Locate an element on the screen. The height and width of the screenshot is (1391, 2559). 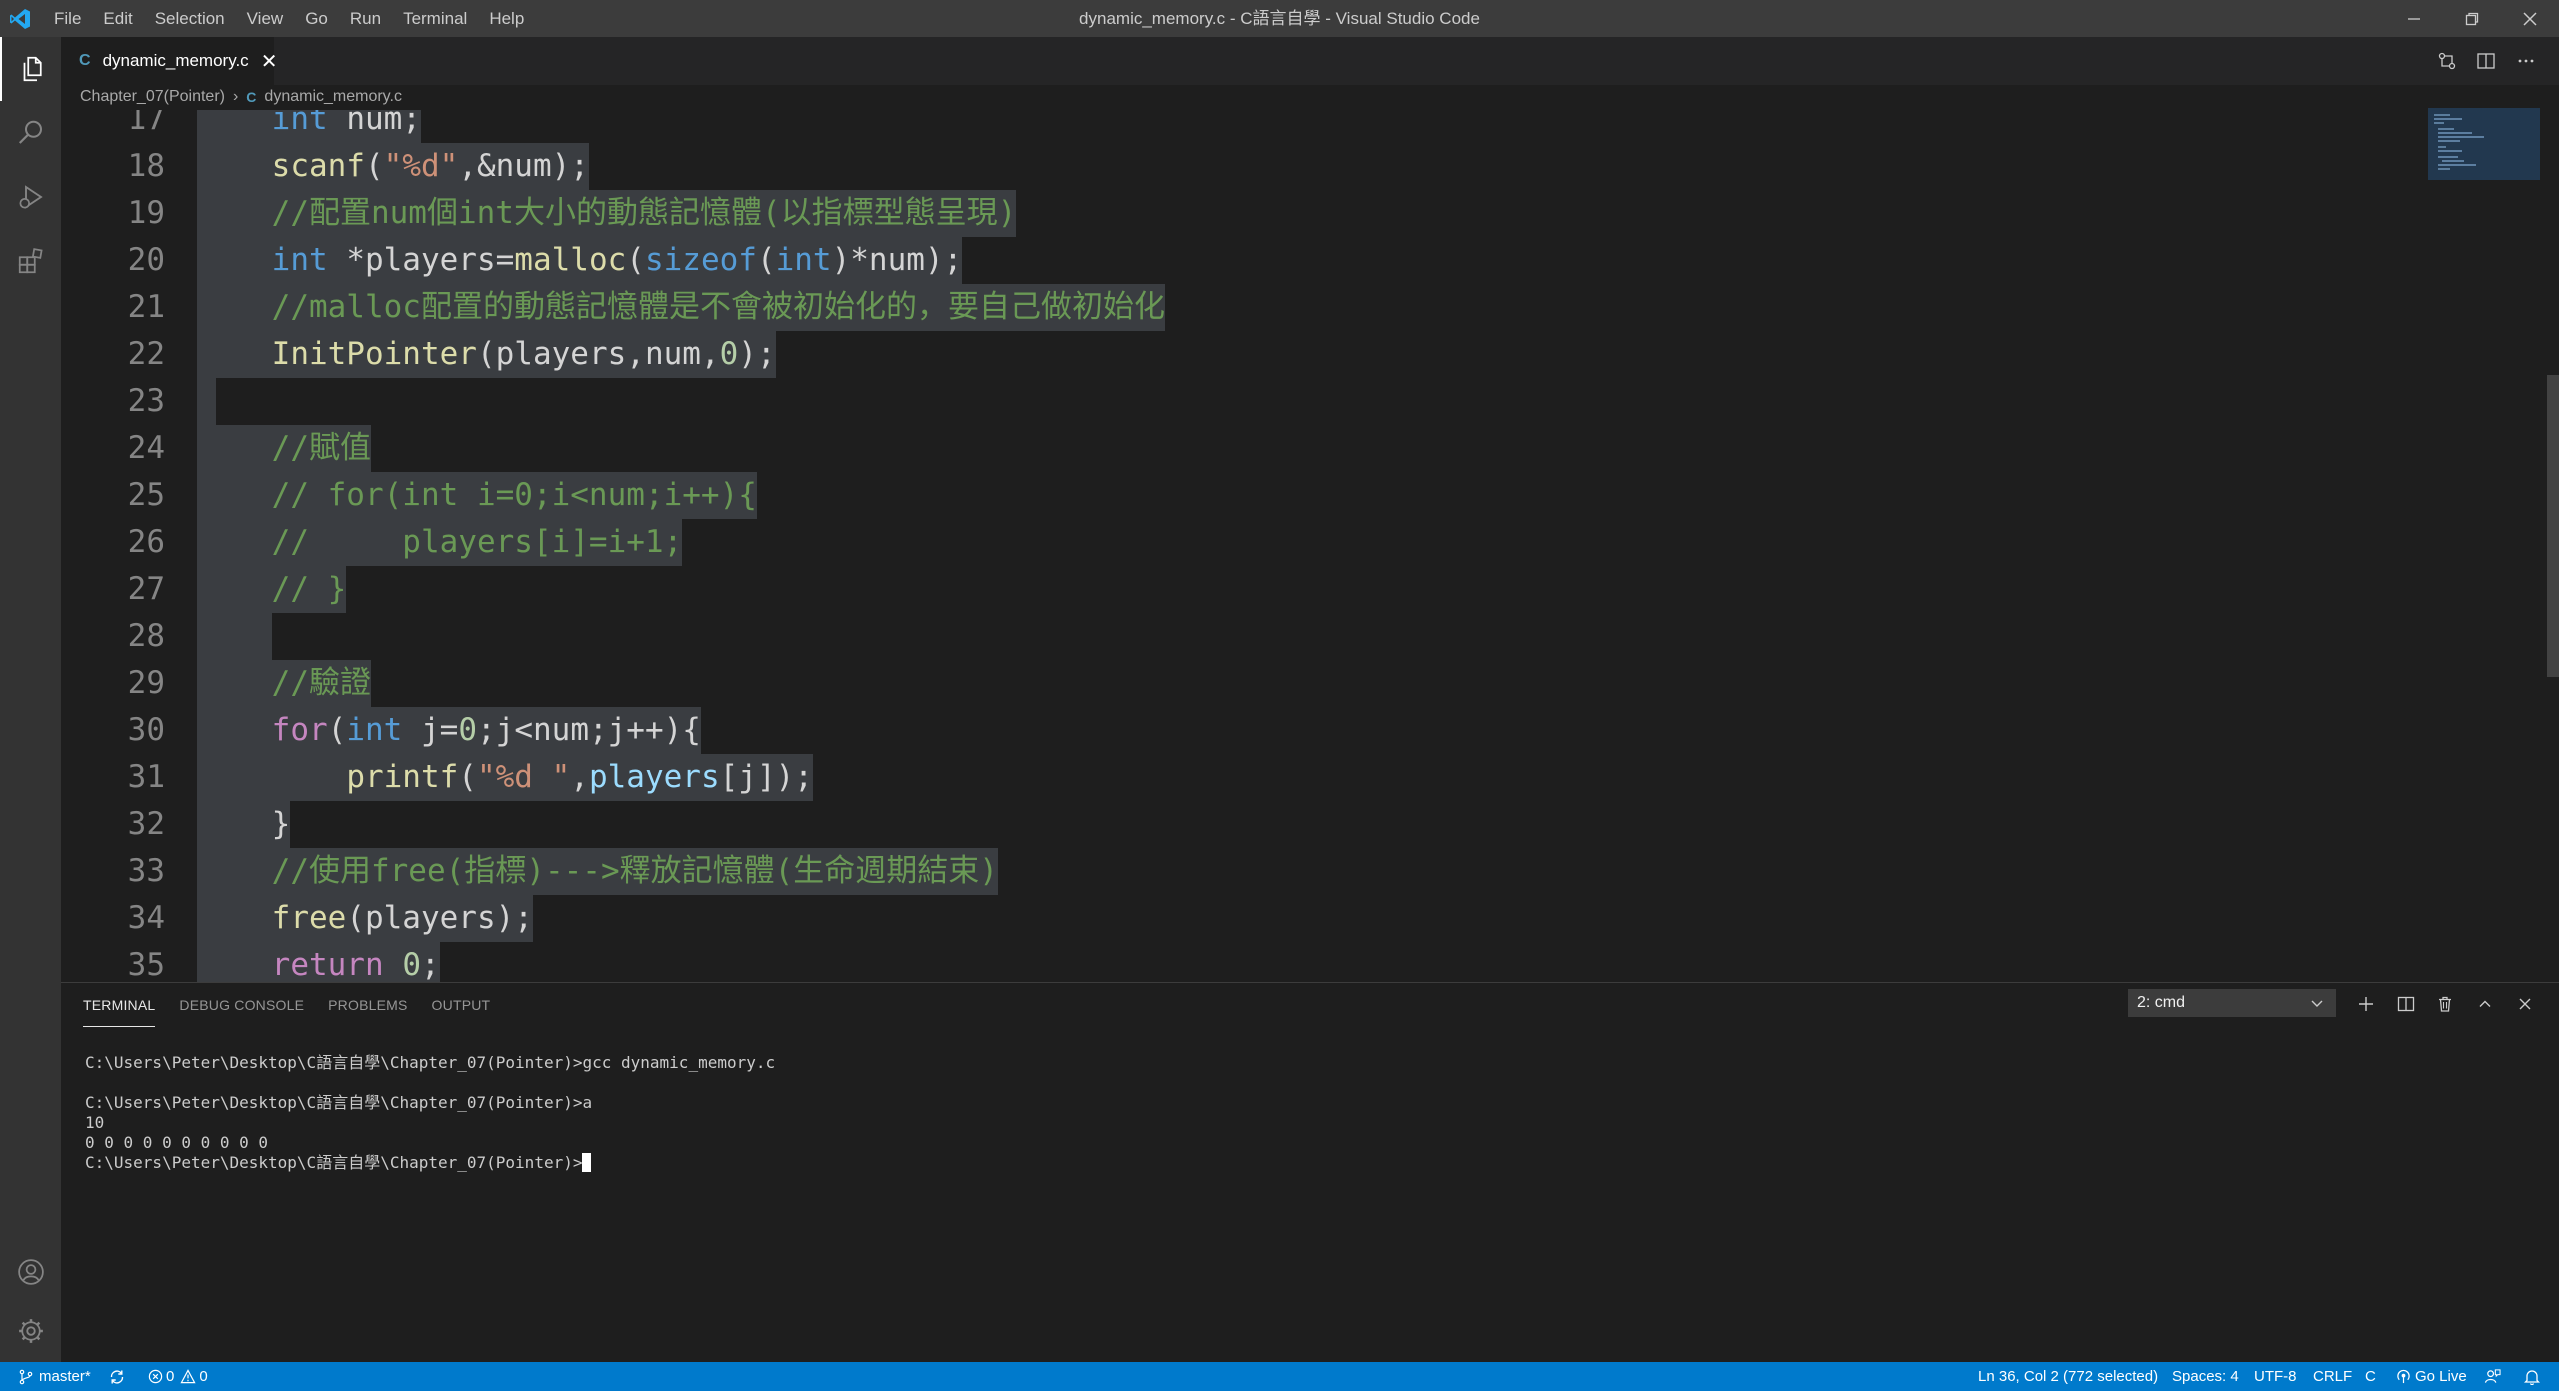
split-terminal-button is located at coordinates (2406, 1004).